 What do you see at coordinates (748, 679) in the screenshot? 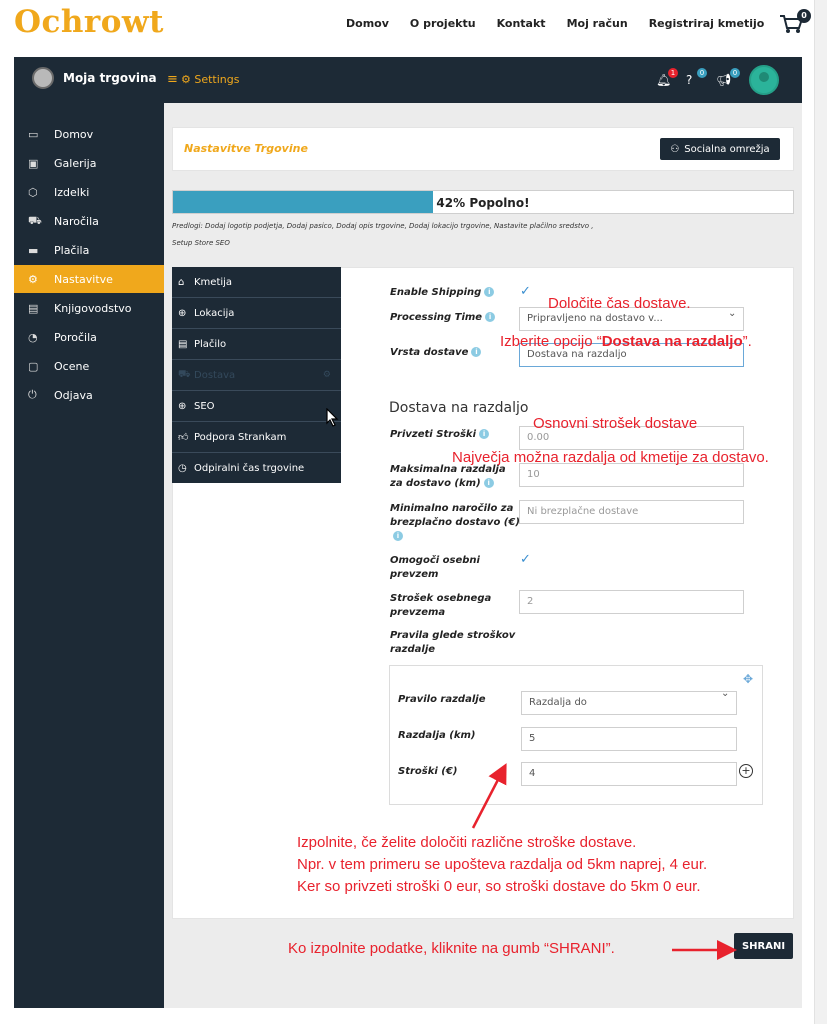
I see `move-icon: ✥` at bounding box center [748, 679].